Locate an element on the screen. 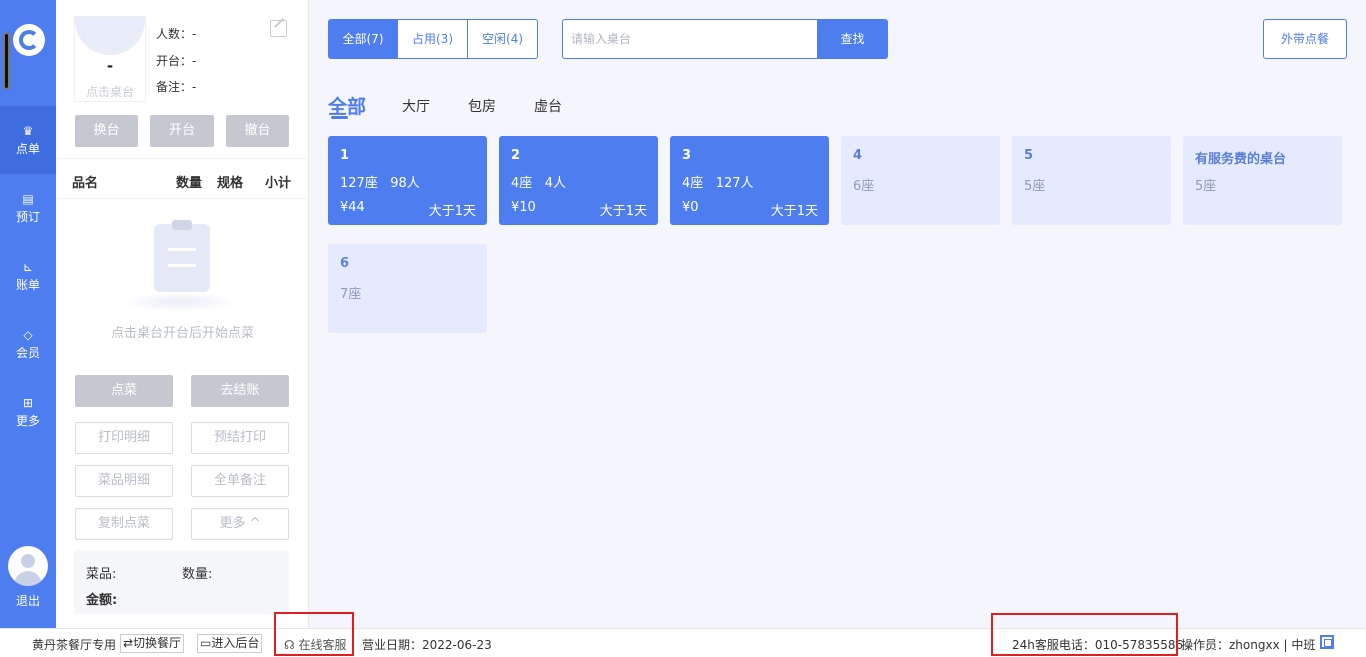 Image resolution: width=1366 pixels, height=657 pixels. table-card: 1 127座 98人 ¥44 大于1天 is located at coordinates (407, 180).